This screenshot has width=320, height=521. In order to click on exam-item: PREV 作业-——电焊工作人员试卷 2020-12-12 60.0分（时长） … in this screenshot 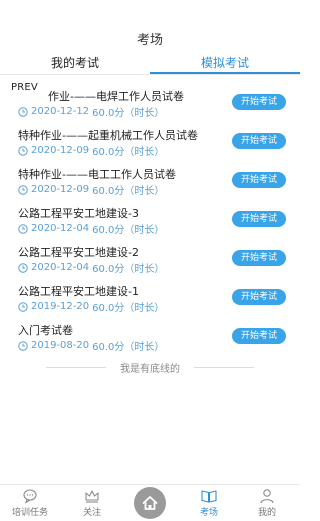, I will do `click(150, 101)`.